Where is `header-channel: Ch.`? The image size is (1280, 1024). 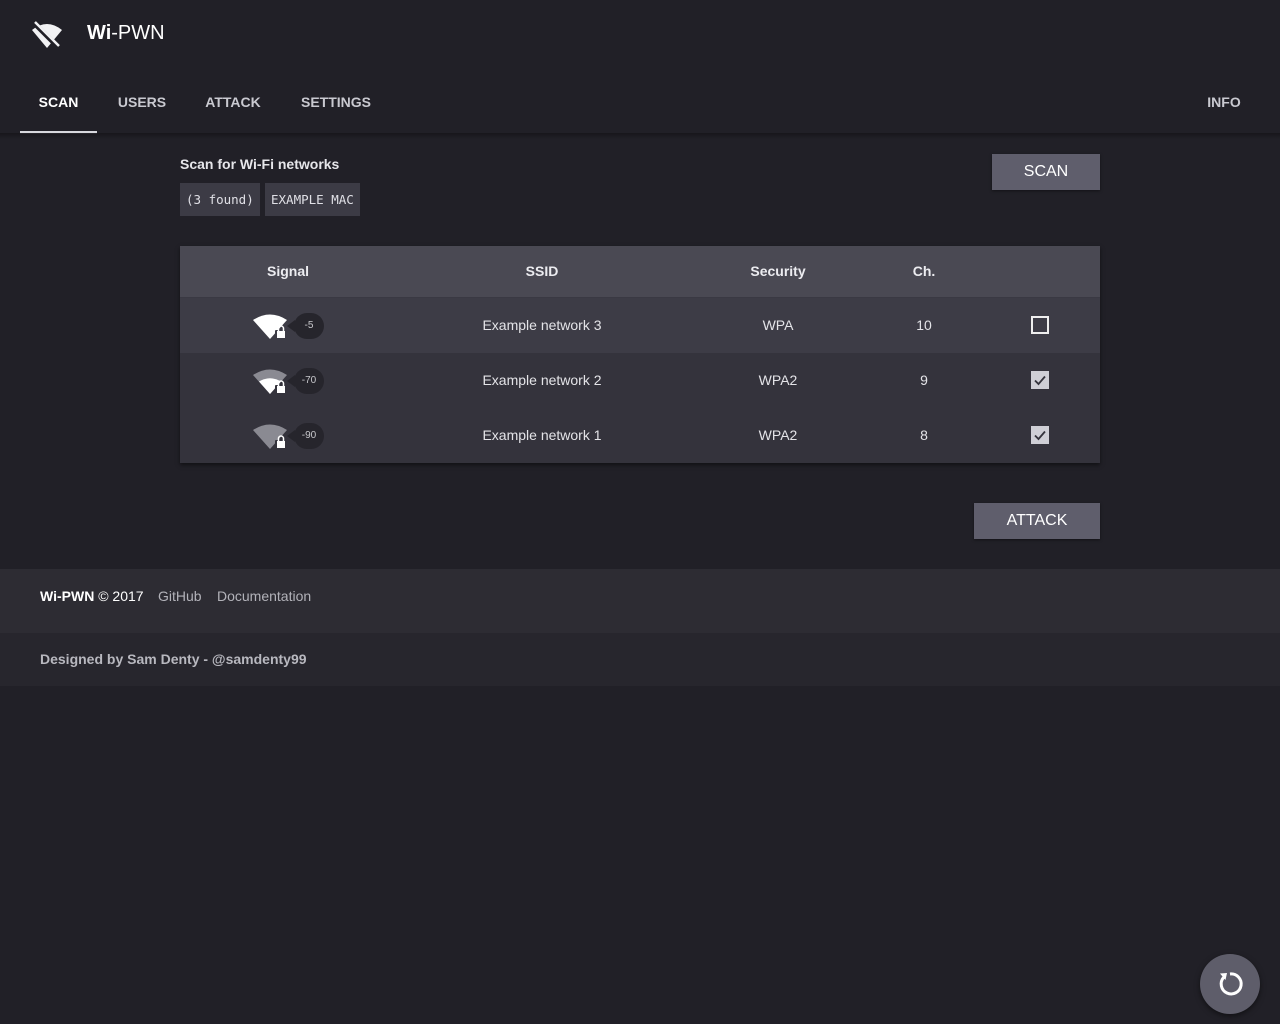 header-channel: Ch. is located at coordinates (924, 271).